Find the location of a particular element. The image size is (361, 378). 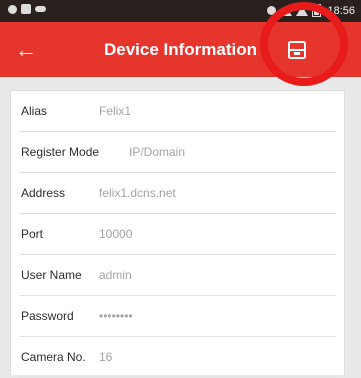

register-mode-field: IP/Domain is located at coordinates (157, 152).